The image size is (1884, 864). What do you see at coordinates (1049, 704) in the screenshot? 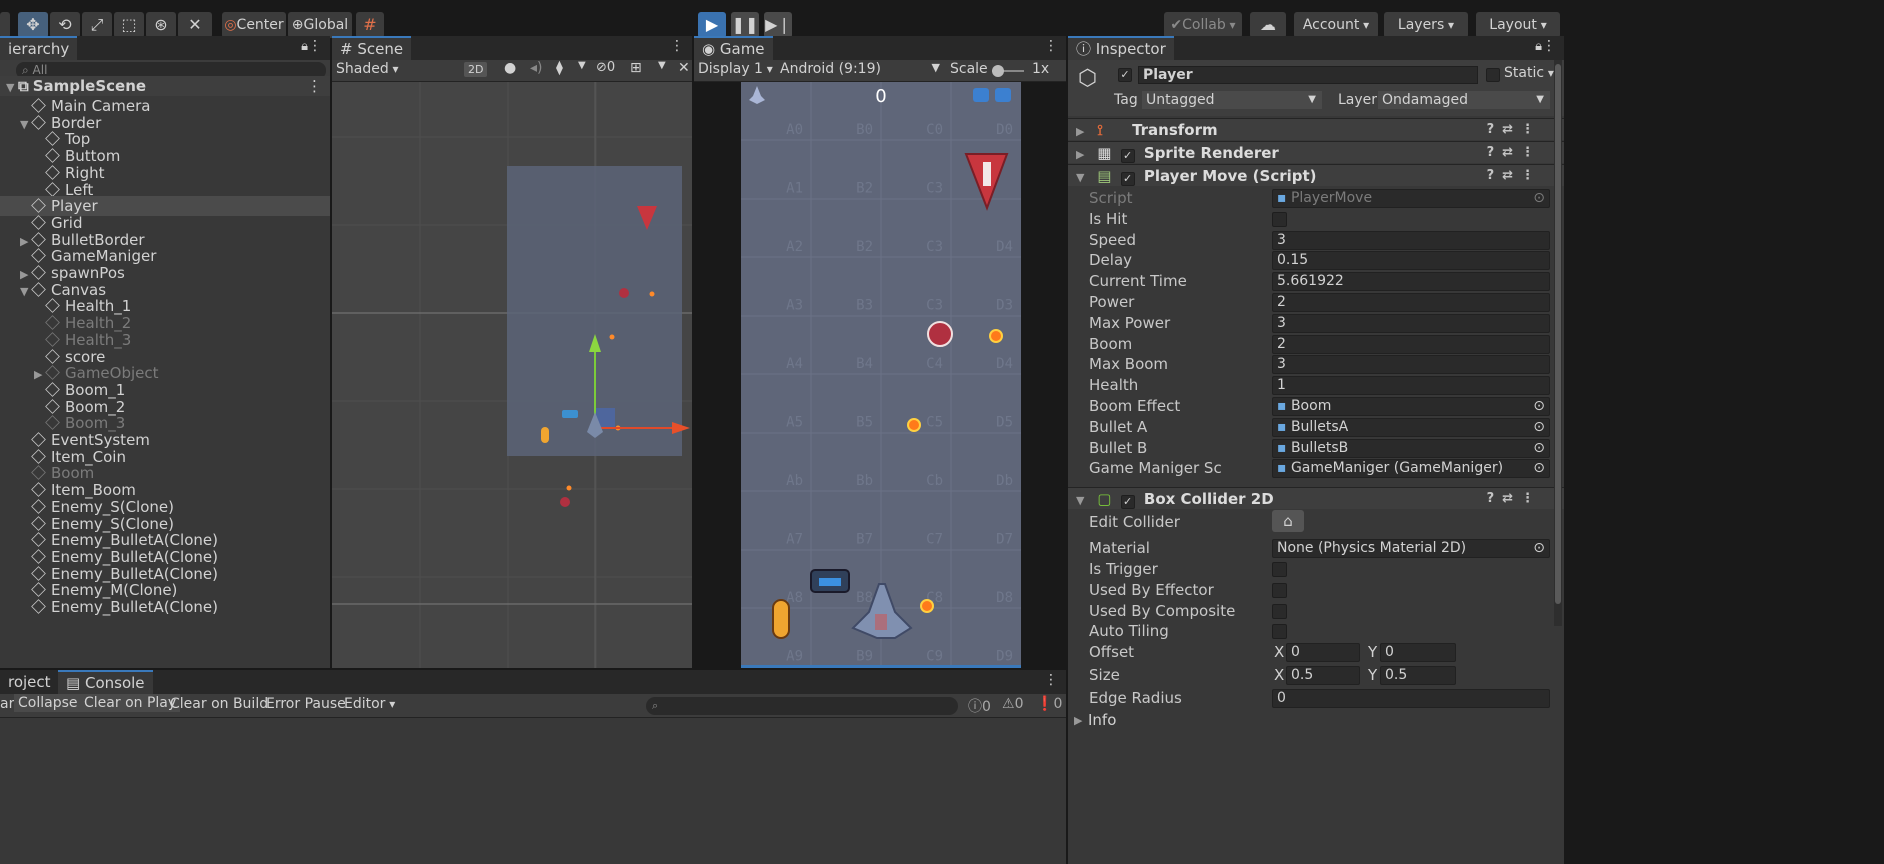
I see `error-count-toggle: ❗0` at bounding box center [1049, 704].